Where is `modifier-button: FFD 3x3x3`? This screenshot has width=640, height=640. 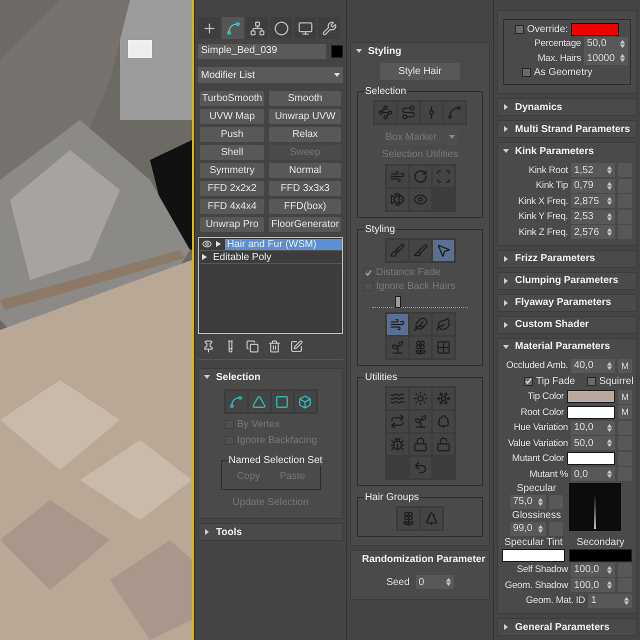
modifier-button: FFD 3x3x3 is located at coordinates (305, 188).